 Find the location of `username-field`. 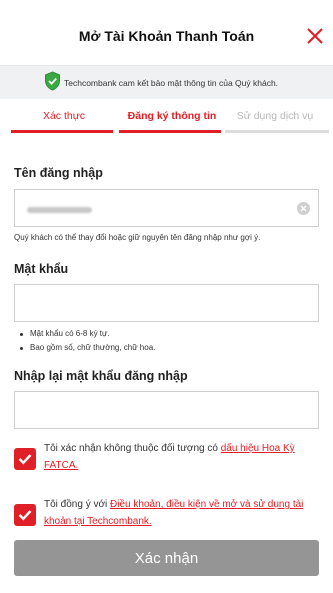

username-field is located at coordinates (166, 208).